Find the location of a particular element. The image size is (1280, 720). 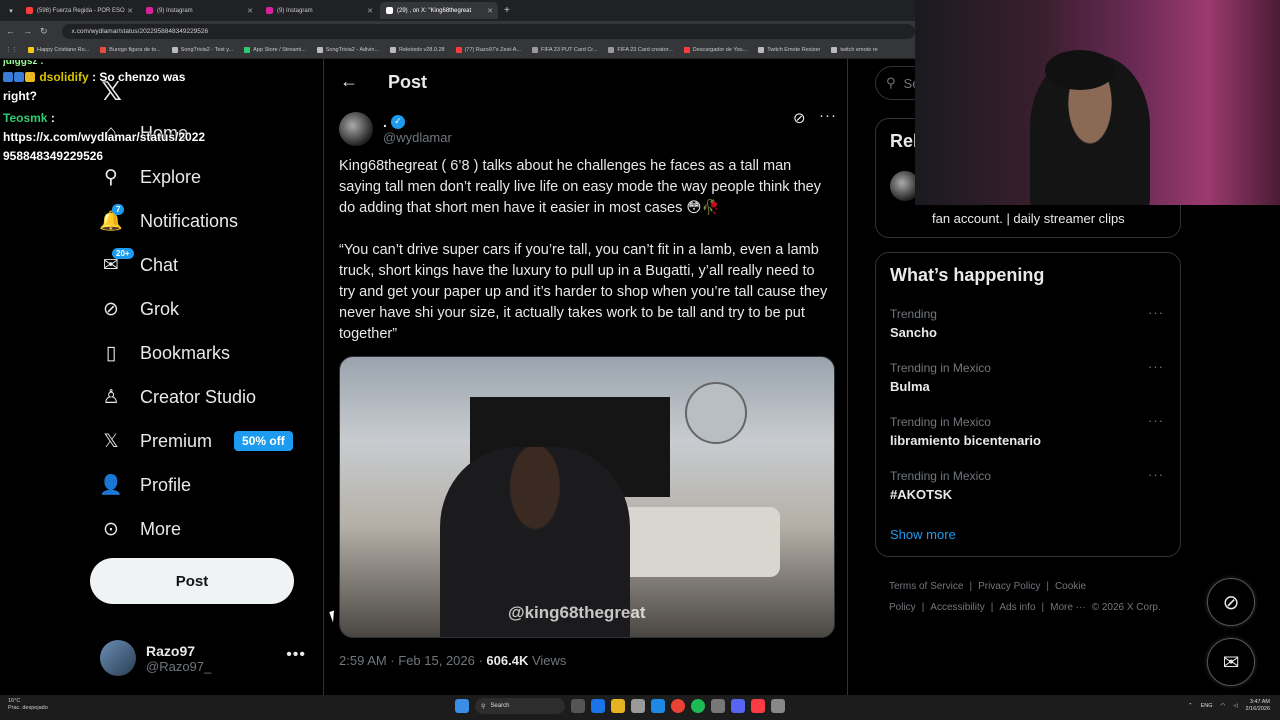

nav-item-grok: ⊘ Grok is located at coordinates (139, 309).